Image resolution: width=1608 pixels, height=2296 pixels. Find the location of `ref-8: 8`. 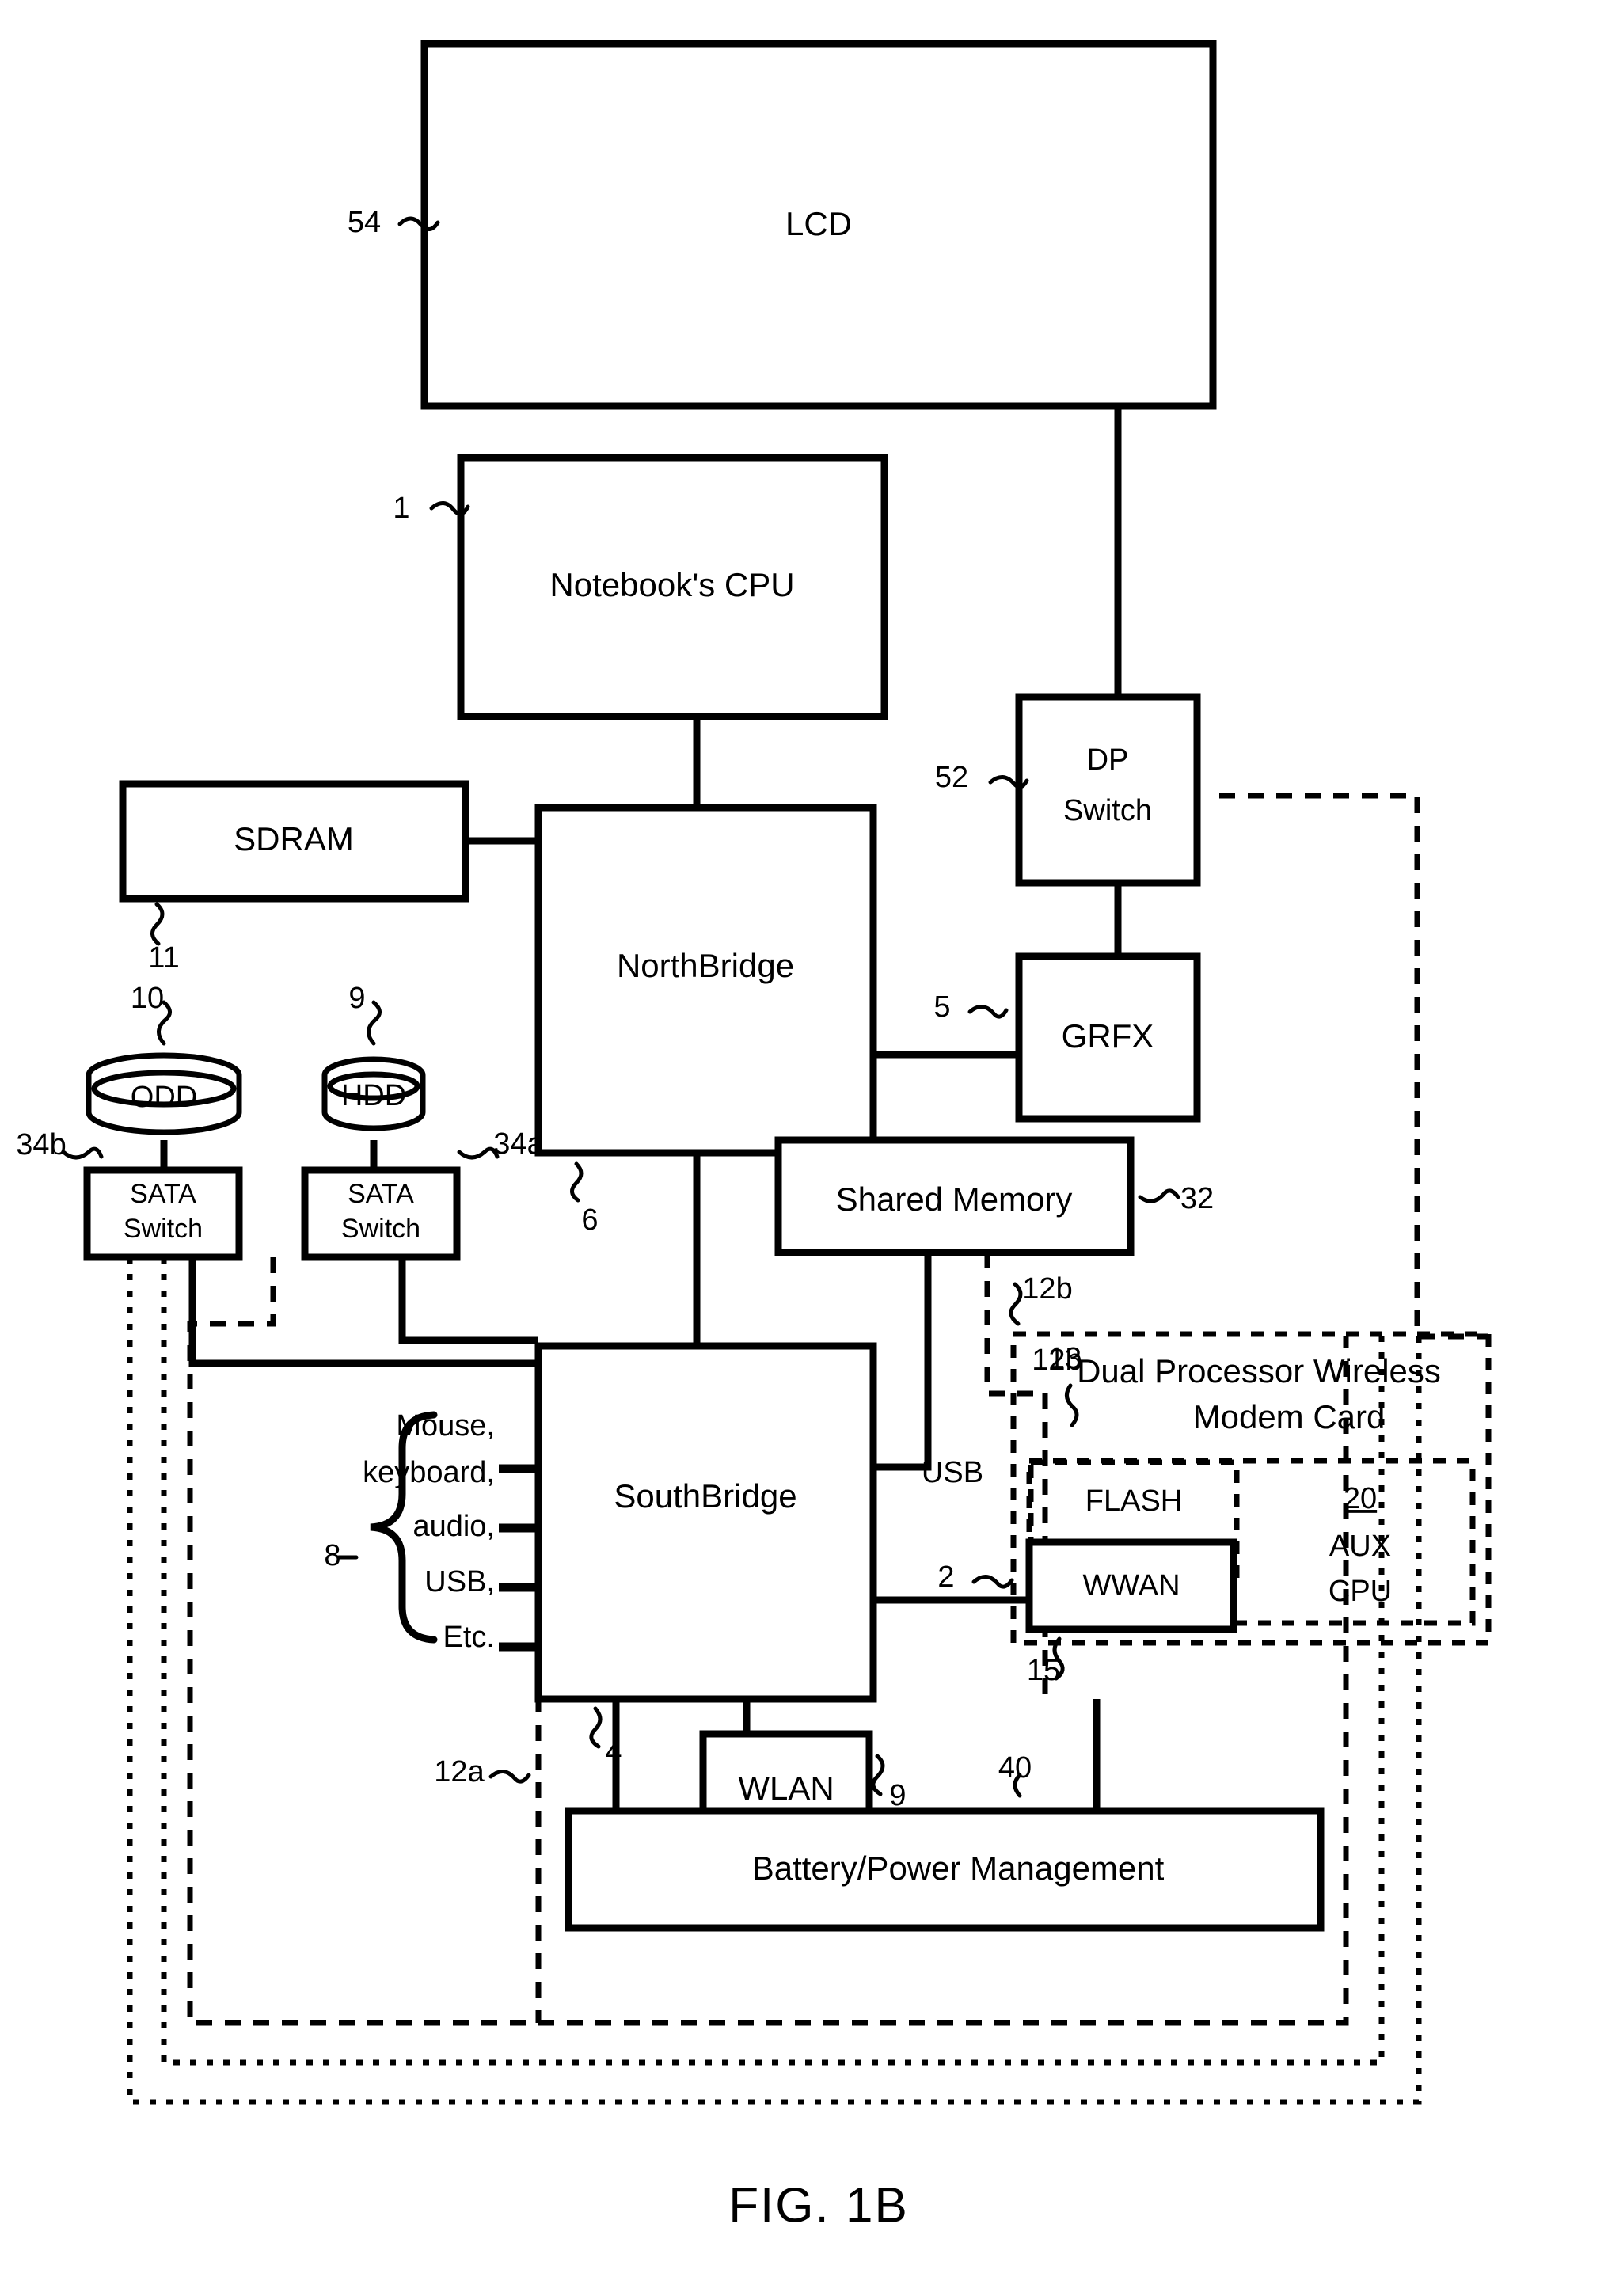

ref-8: 8 is located at coordinates (332, 1555).